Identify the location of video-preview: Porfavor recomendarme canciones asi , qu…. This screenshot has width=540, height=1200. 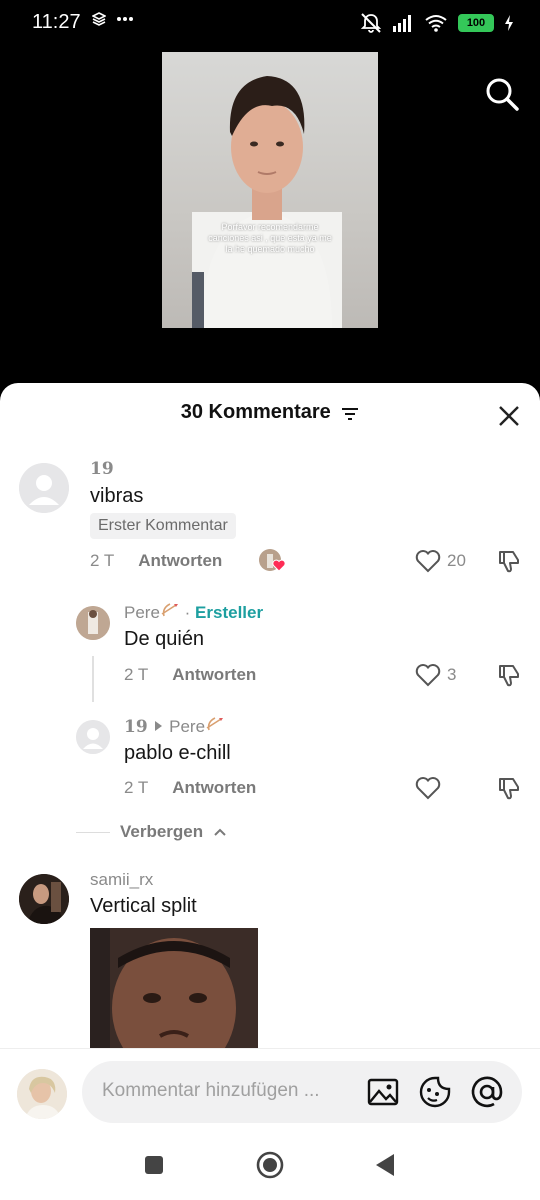
(270, 190).